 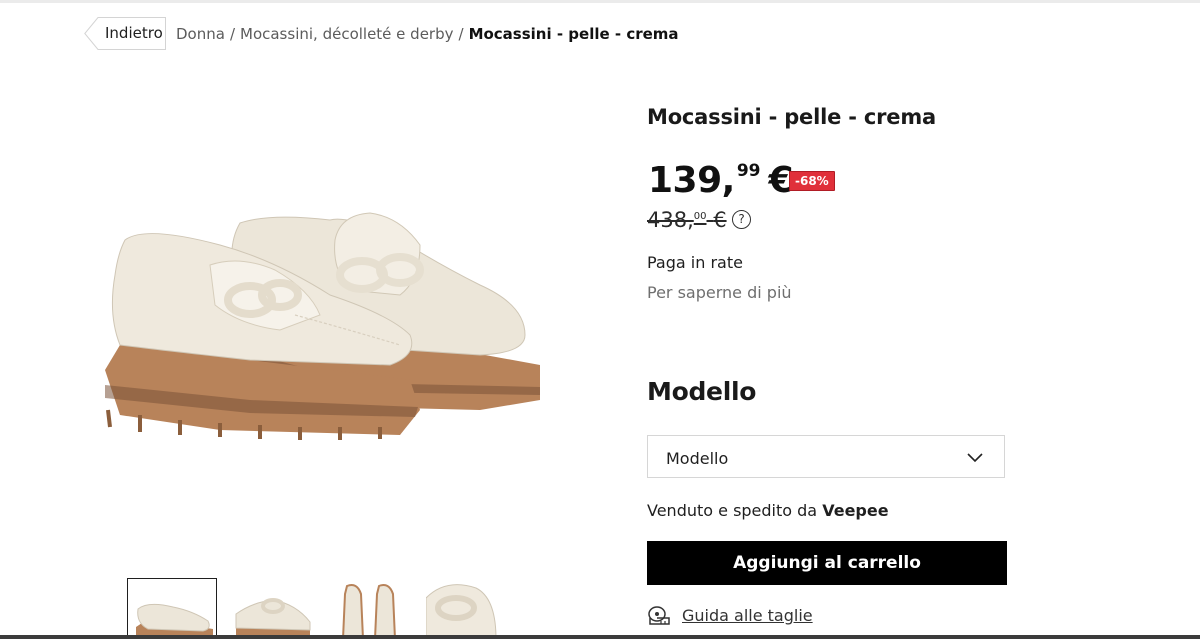 What do you see at coordinates (975, 458) in the screenshot?
I see `chevron-down-icon` at bounding box center [975, 458].